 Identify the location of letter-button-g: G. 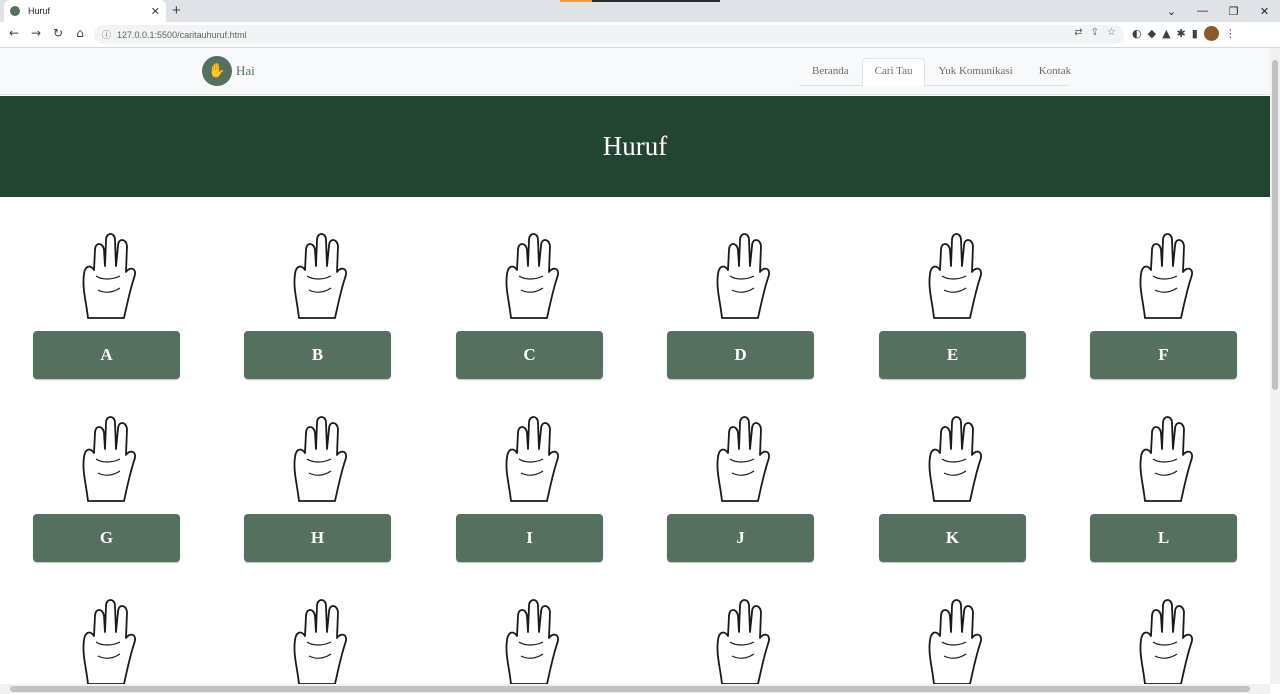
(106, 538).